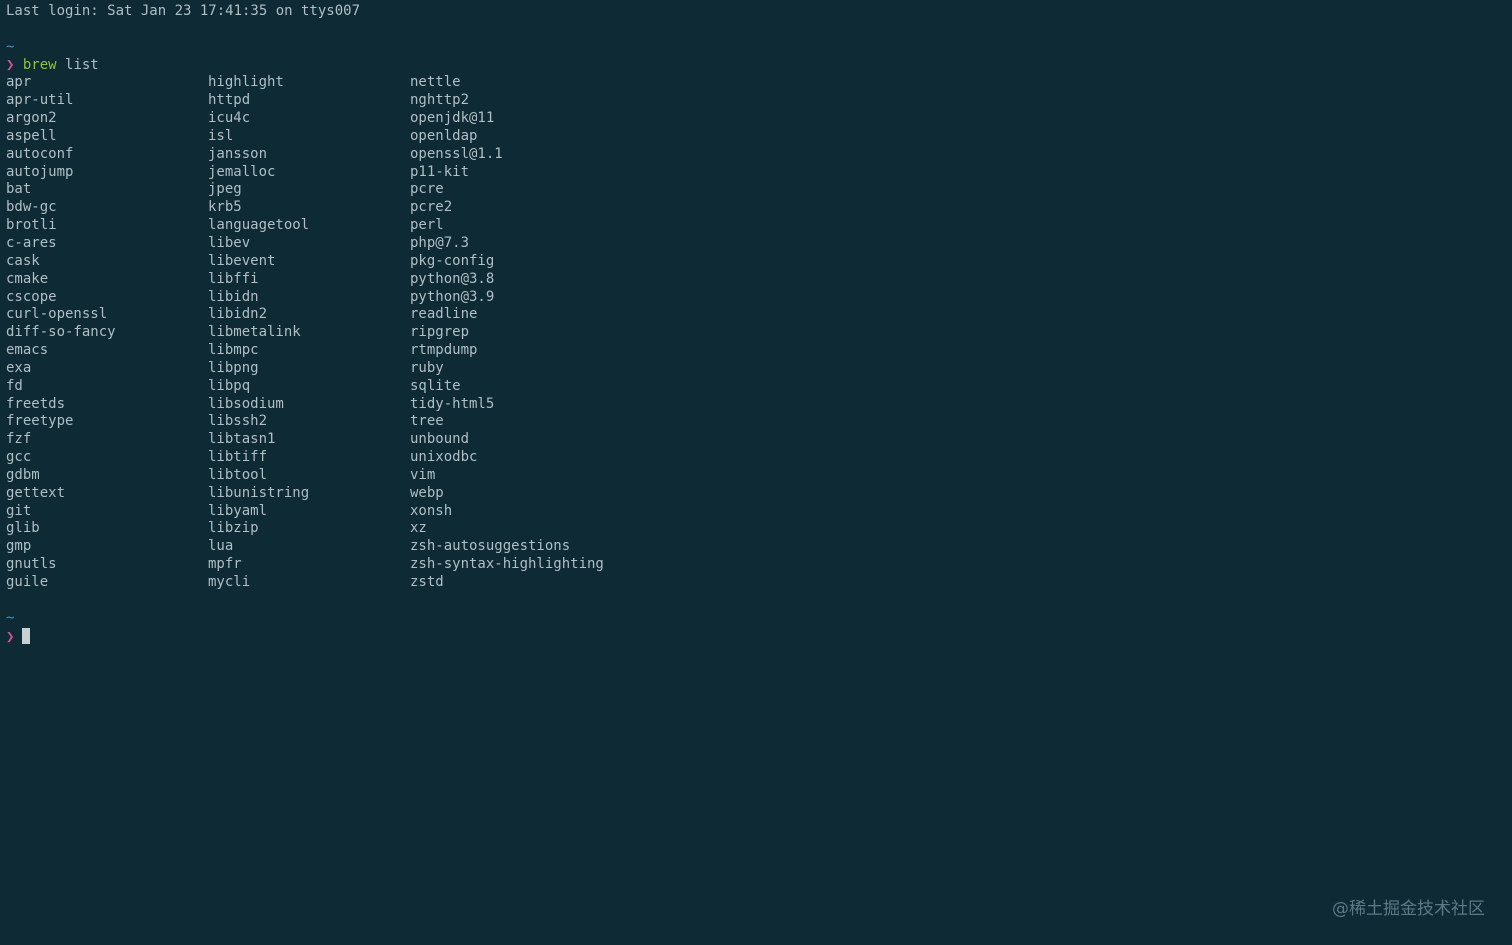 This screenshot has height=945, width=1512. What do you see at coordinates (27, 350) in the screenshot?
I see `package-item: emacs` at bounding box center [27, 350].